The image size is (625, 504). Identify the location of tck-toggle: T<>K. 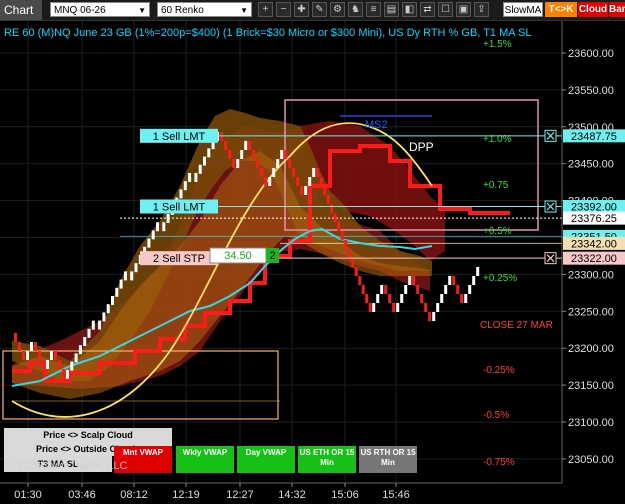
(561, 9).